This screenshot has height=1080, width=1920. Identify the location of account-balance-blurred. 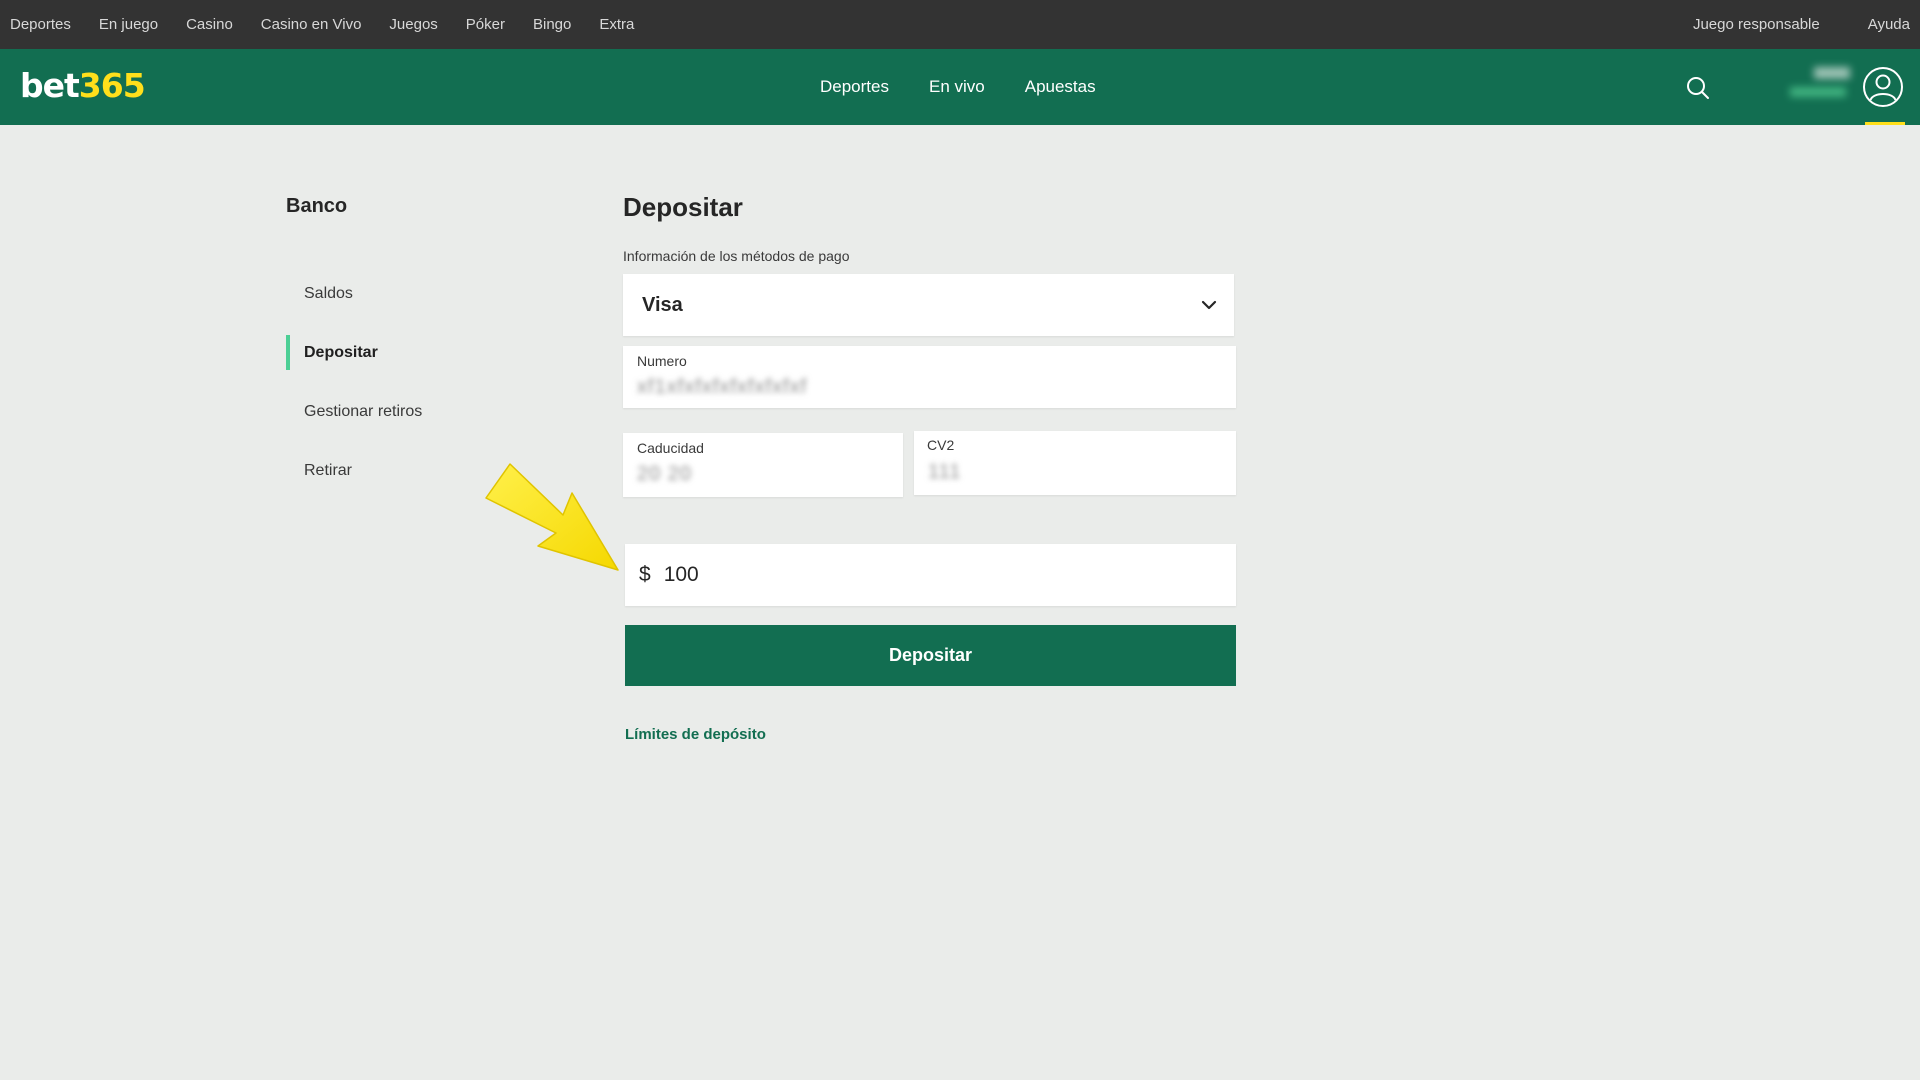
(1820, 87).